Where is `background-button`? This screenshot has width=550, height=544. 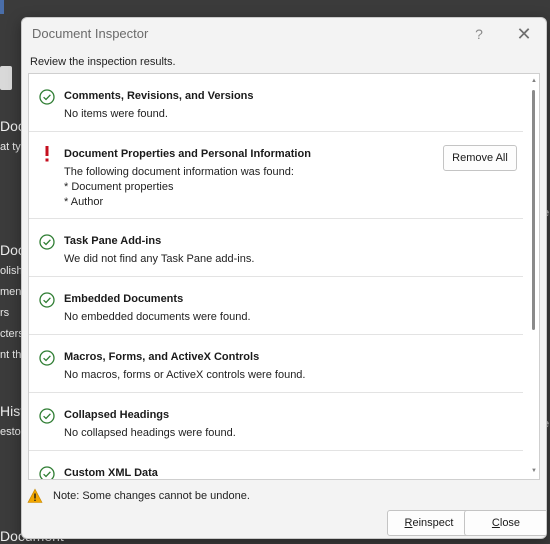
background-button is located at coordinates (6, 78).